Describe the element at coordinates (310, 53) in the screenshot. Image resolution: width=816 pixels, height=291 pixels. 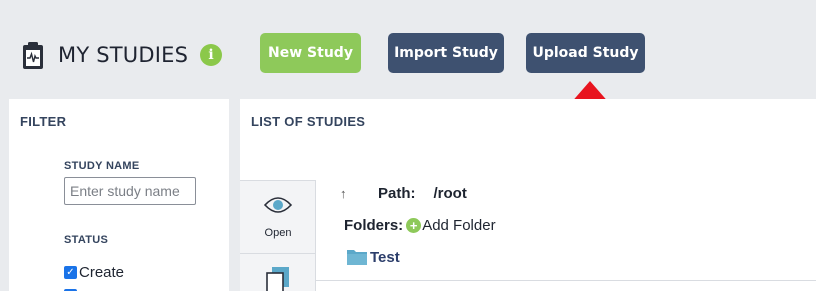
I see `new-study-button: New Study` at that location.